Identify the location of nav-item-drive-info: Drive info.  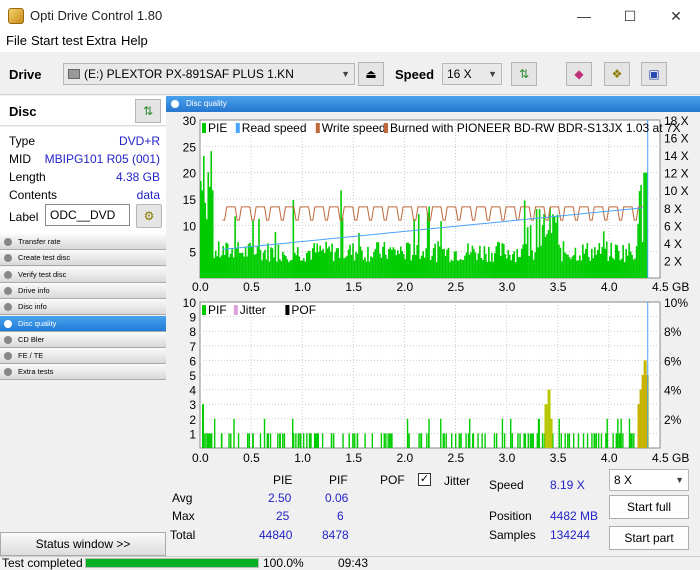
(83, 290).